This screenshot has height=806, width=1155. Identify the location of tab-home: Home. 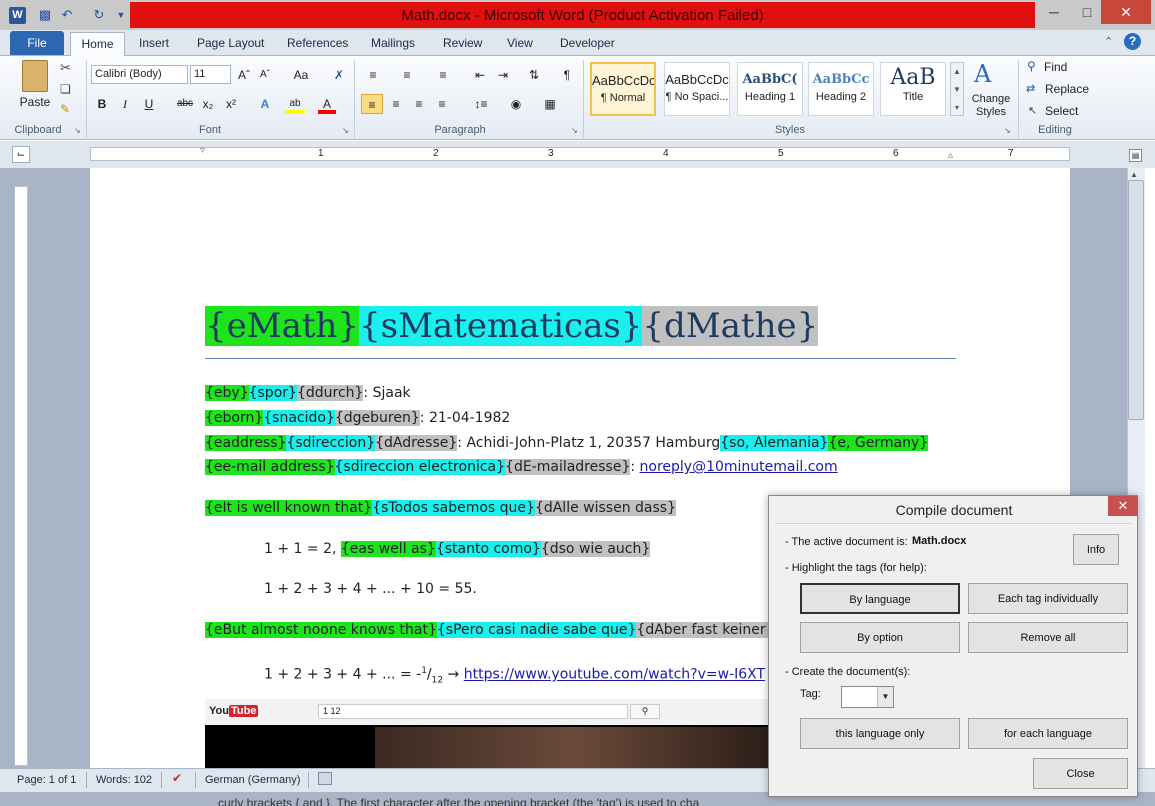
(97, 44).